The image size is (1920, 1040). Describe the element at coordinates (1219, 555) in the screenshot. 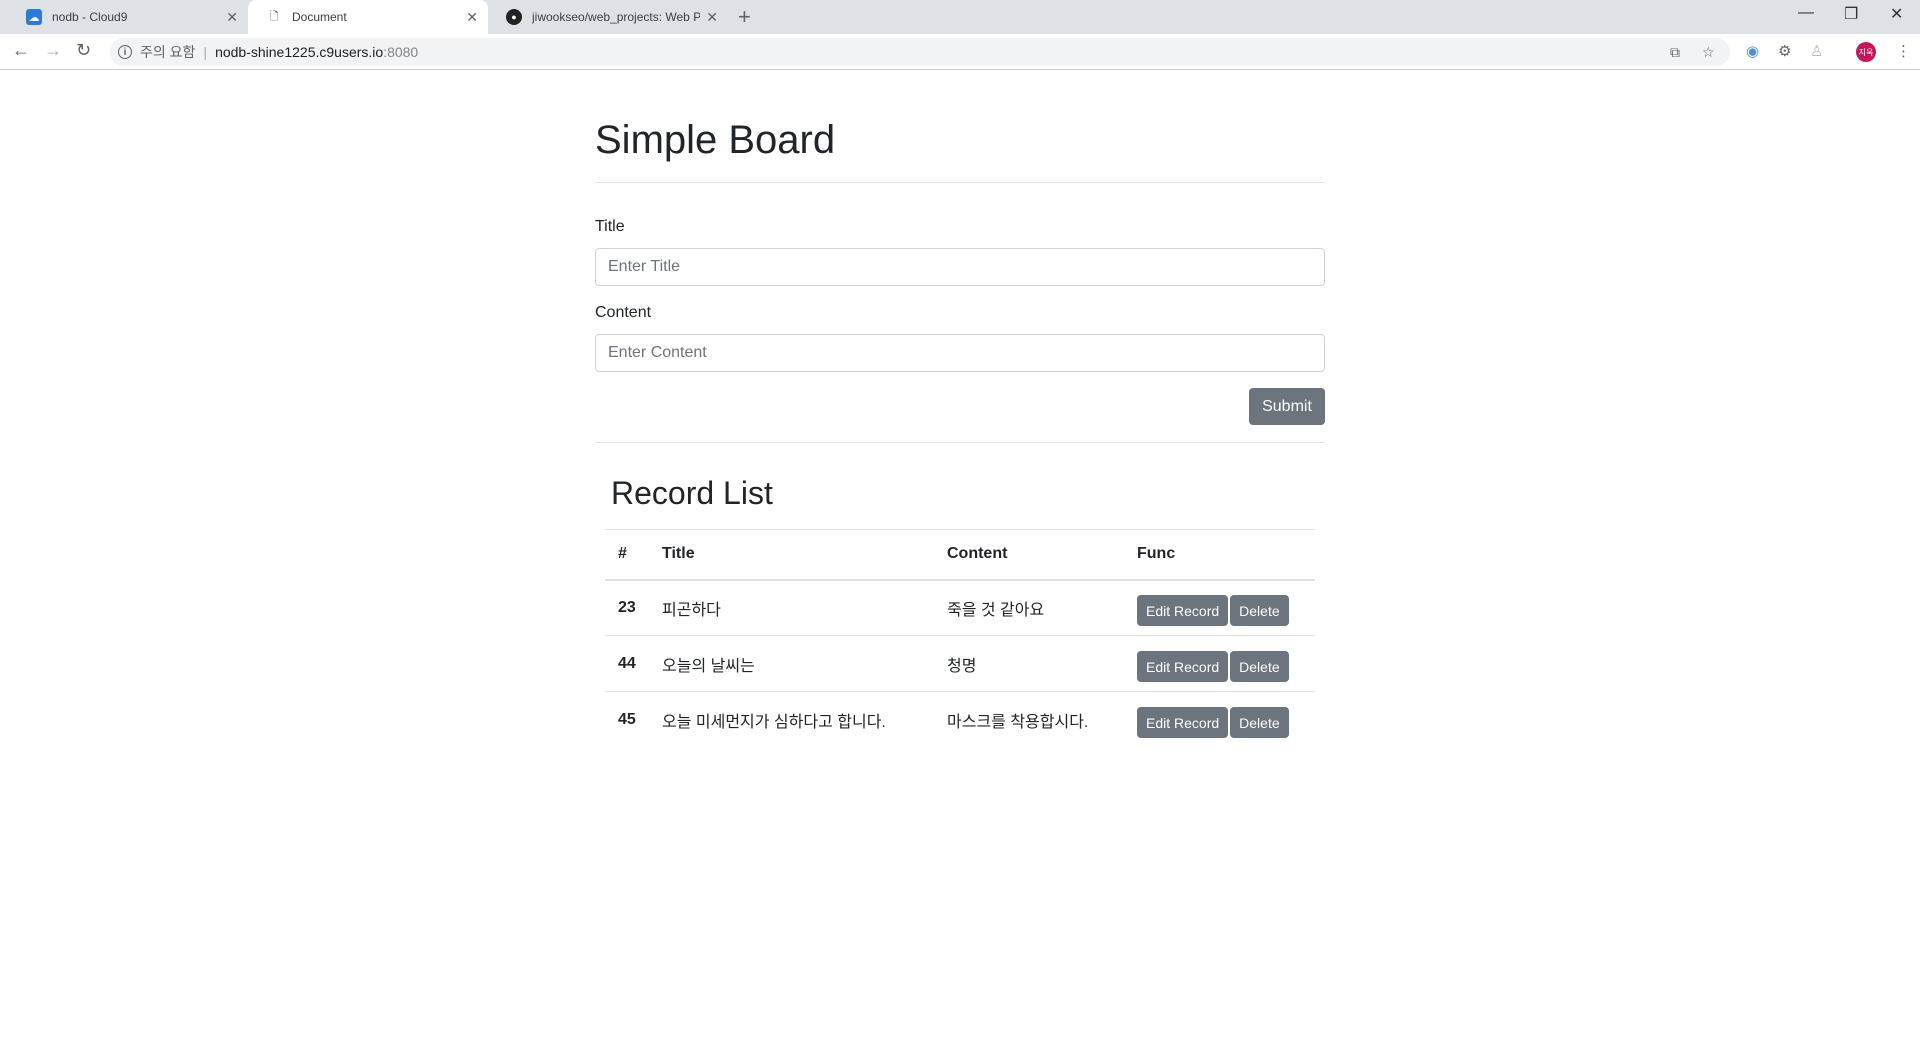

I see `column-func: Func` at that location.